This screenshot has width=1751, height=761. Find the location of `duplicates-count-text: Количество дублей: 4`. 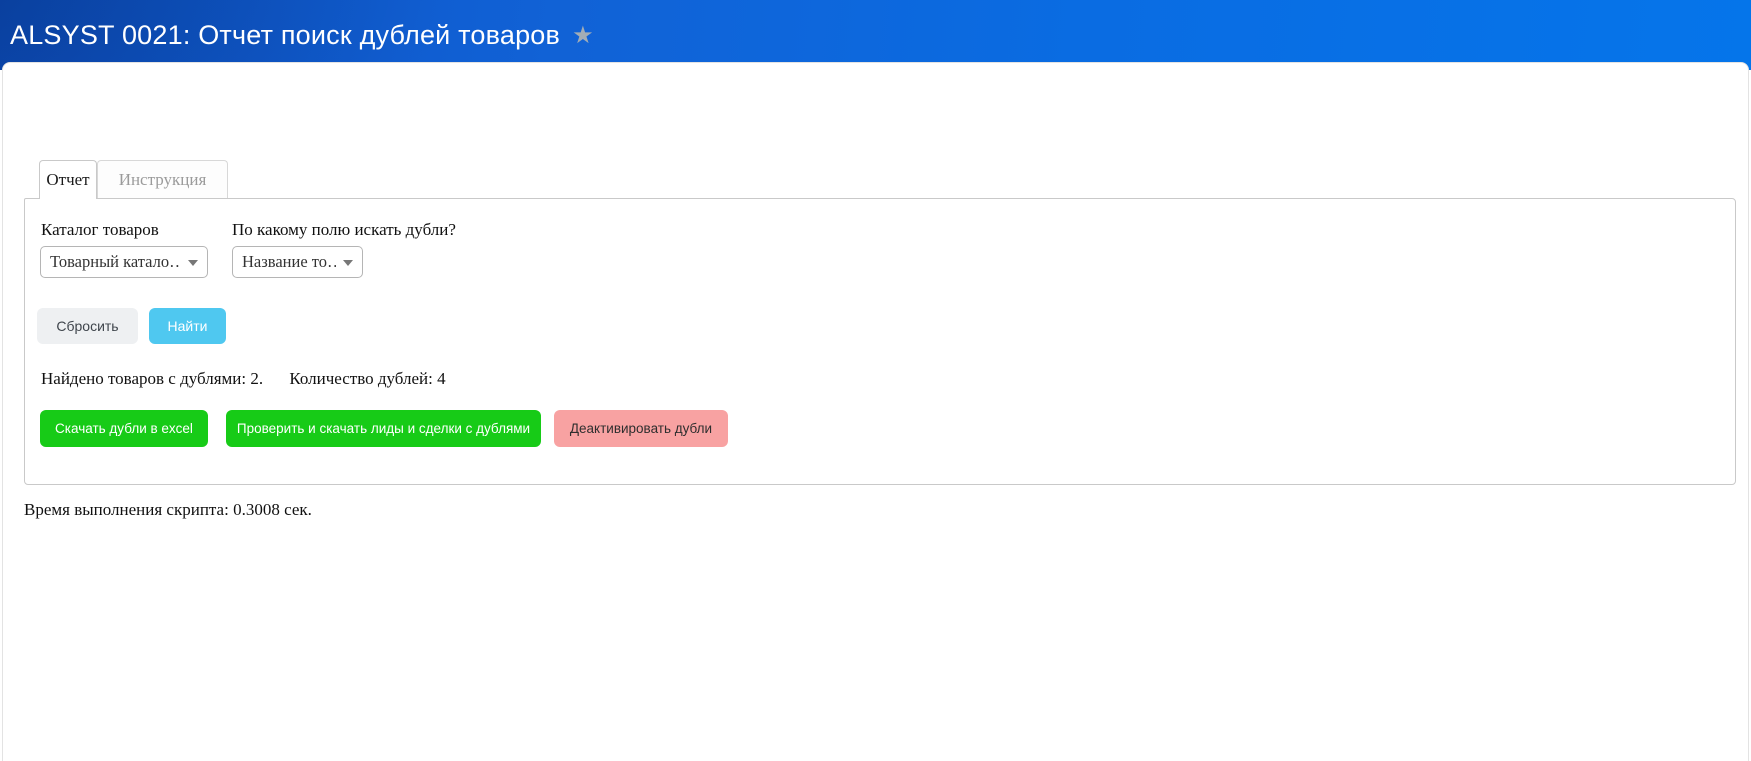

duplicates-count-text: Количество дублей: 4 is located at coordinates (367, 378).